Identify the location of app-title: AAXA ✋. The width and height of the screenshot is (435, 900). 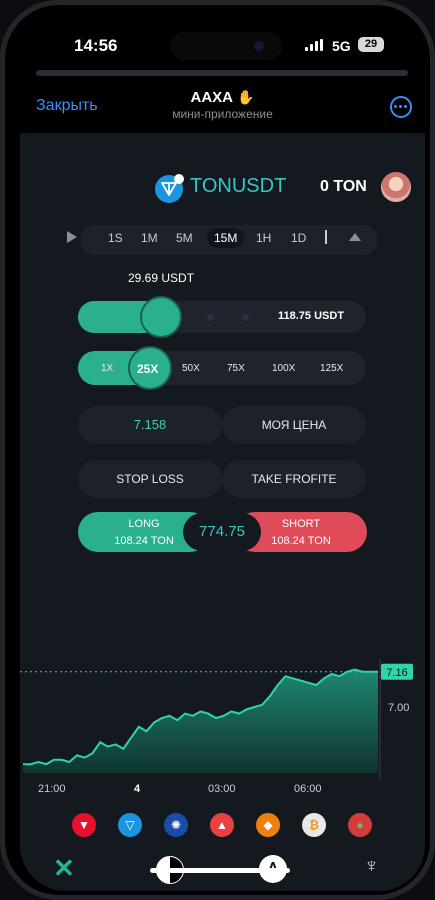
(222, 97).